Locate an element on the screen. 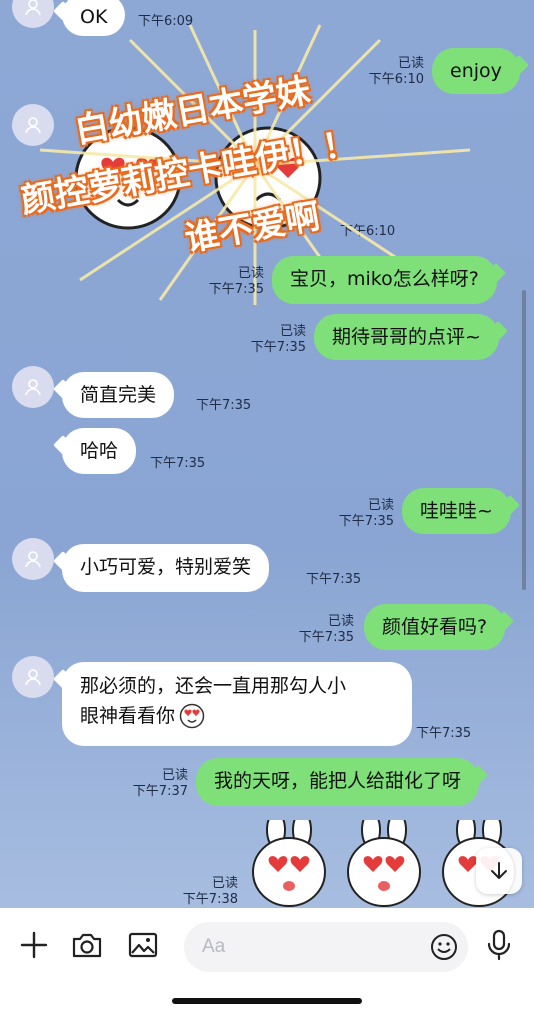  message-bubble: 哈哈 is located at coordinates (99, 451).